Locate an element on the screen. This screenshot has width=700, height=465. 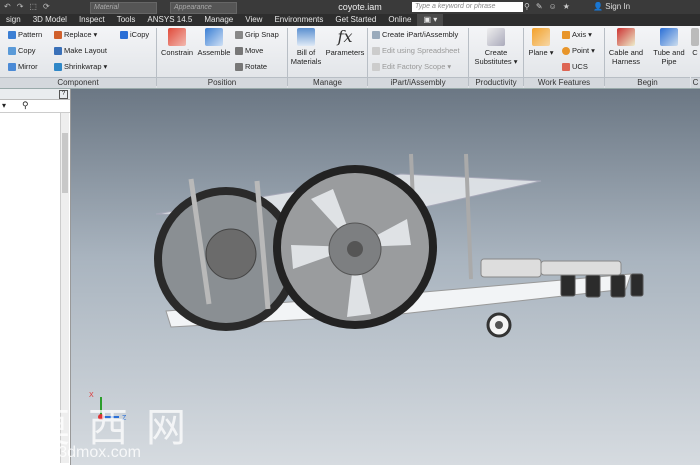
bill-of-materials-button: Bill of Materials is located at coordinates (306, 47).